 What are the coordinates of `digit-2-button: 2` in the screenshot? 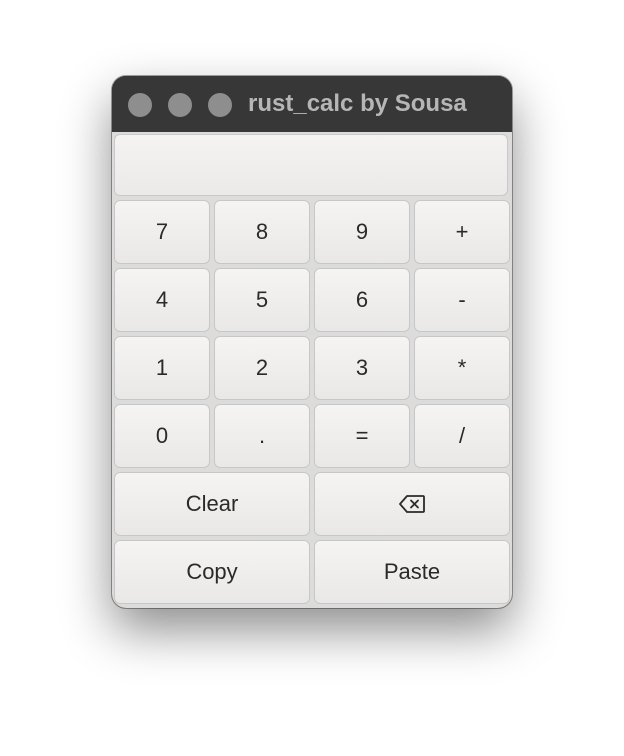 It's located at (262, 368).